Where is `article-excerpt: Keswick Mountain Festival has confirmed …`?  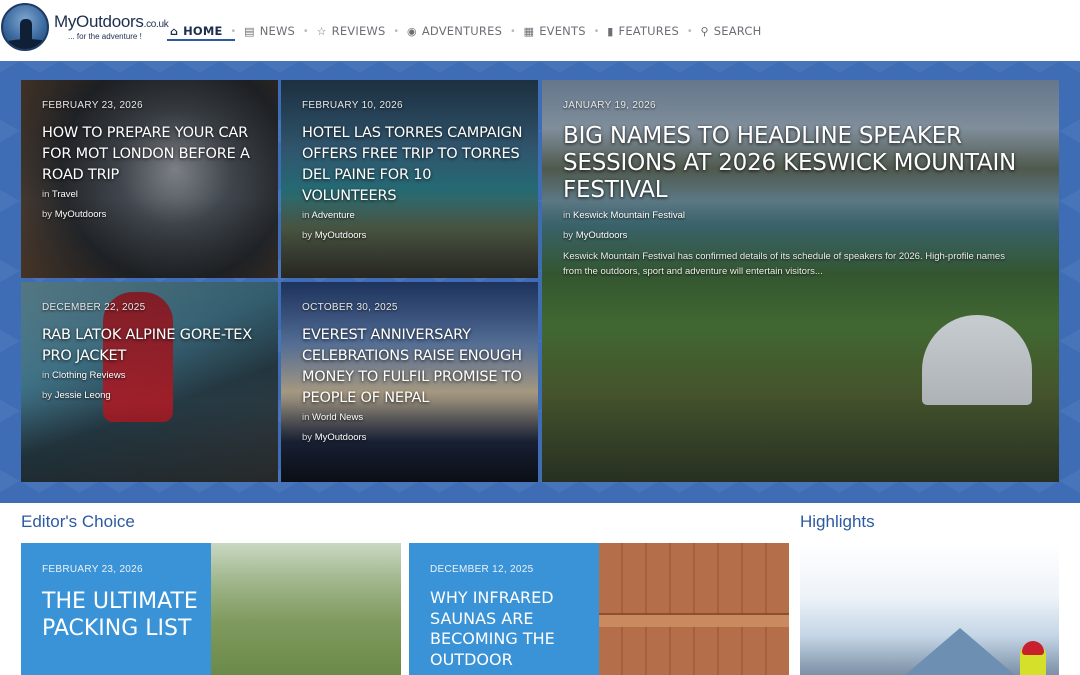 article-excerpt: Keswick Mountain Festival has confirmed … is located at coordinates (784, 264).